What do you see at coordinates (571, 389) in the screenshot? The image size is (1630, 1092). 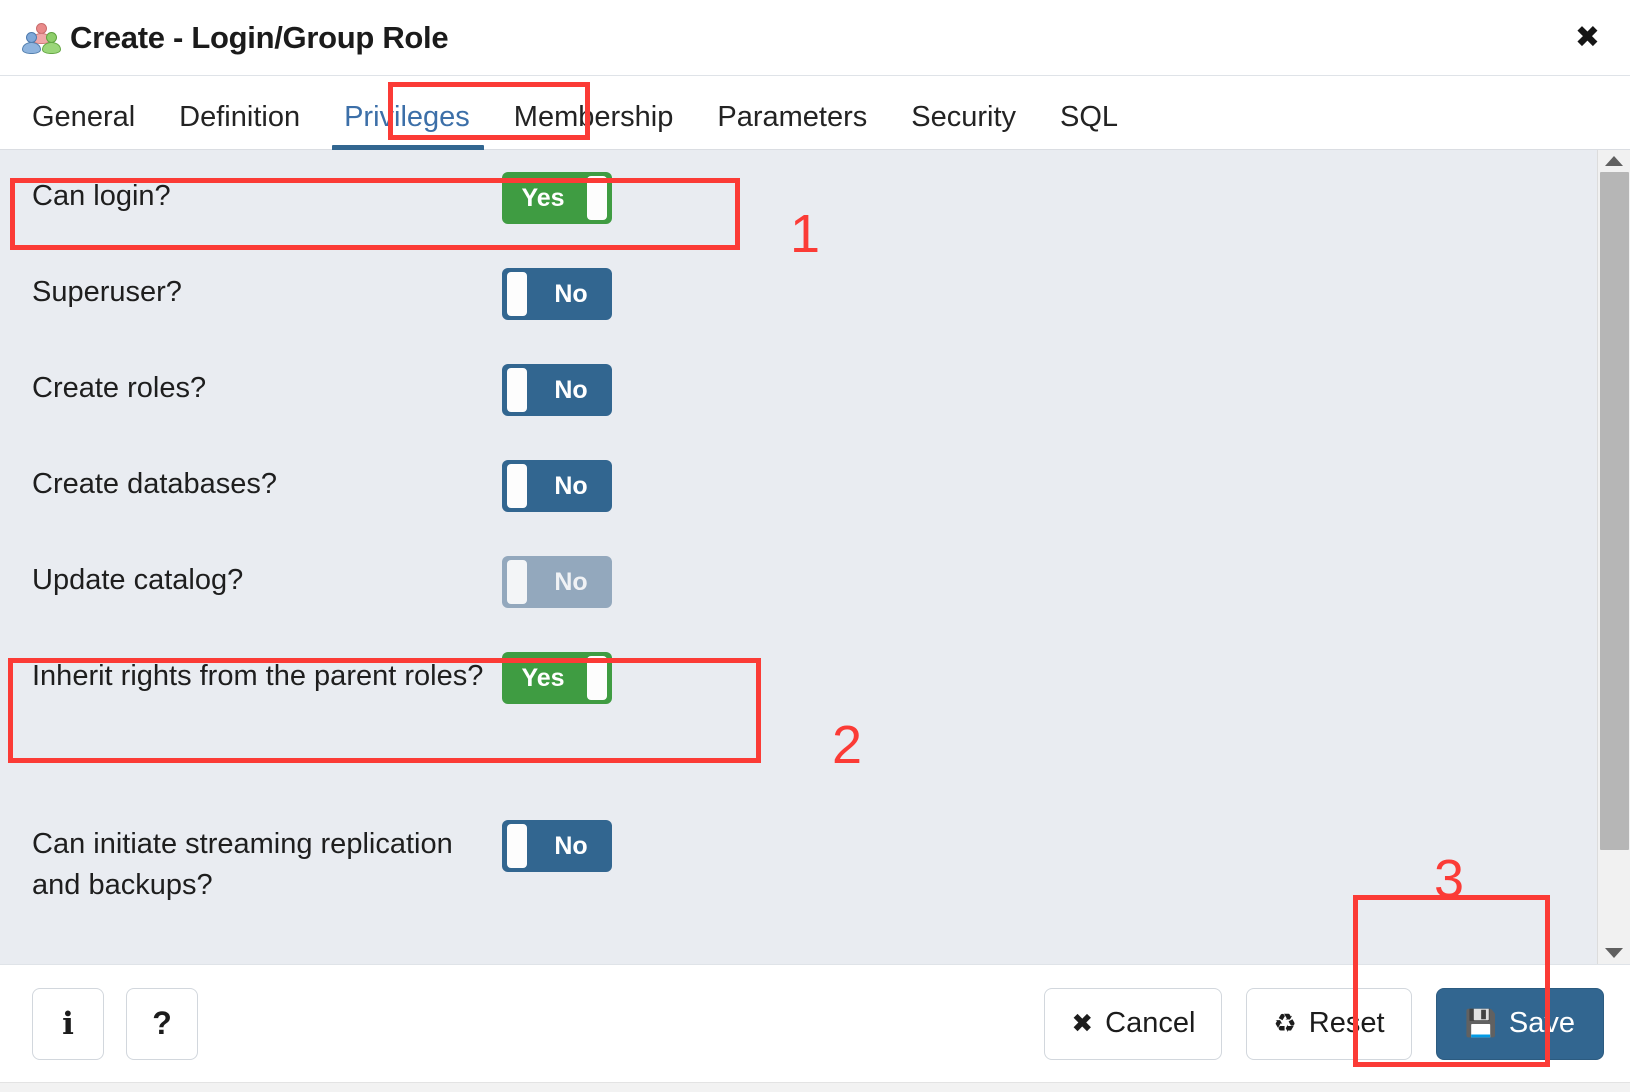 I see `toggle-value-create-roles: No` at bounding box center [571, 389].